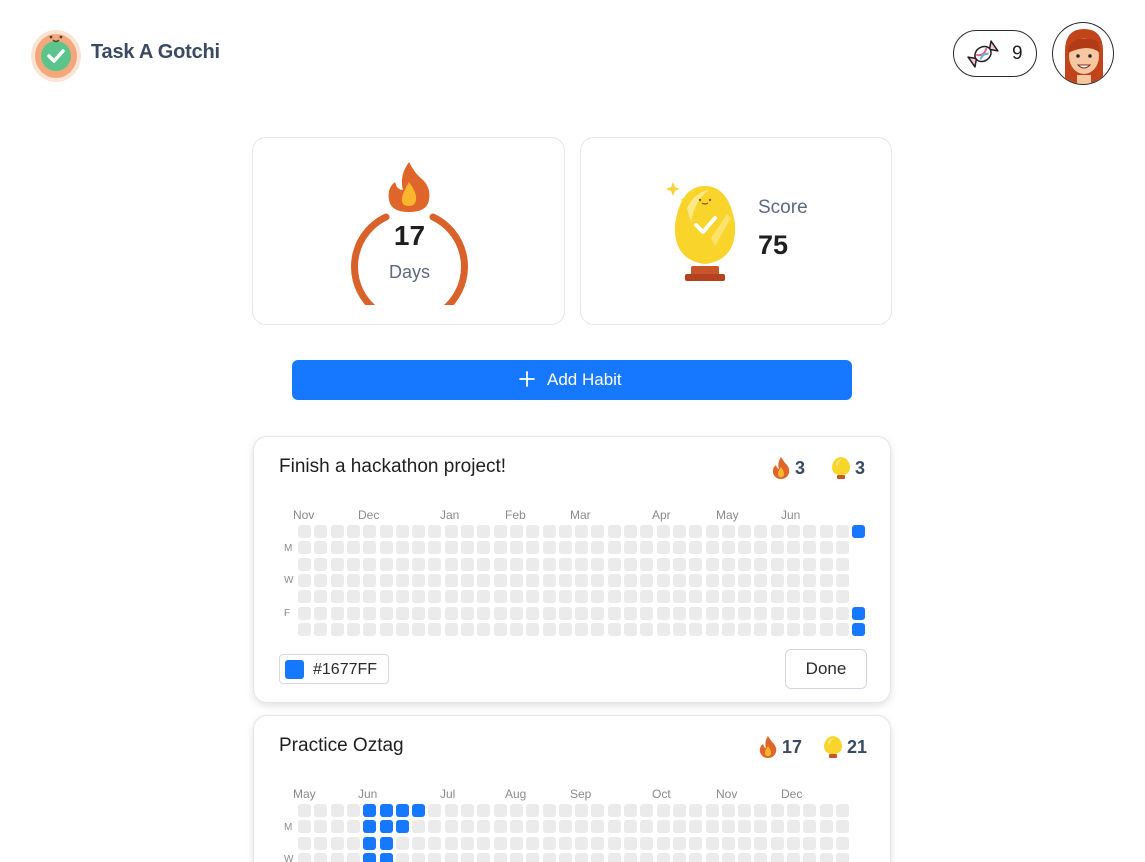  I want to click on habit-egg-count: 3, so click(860, 467).